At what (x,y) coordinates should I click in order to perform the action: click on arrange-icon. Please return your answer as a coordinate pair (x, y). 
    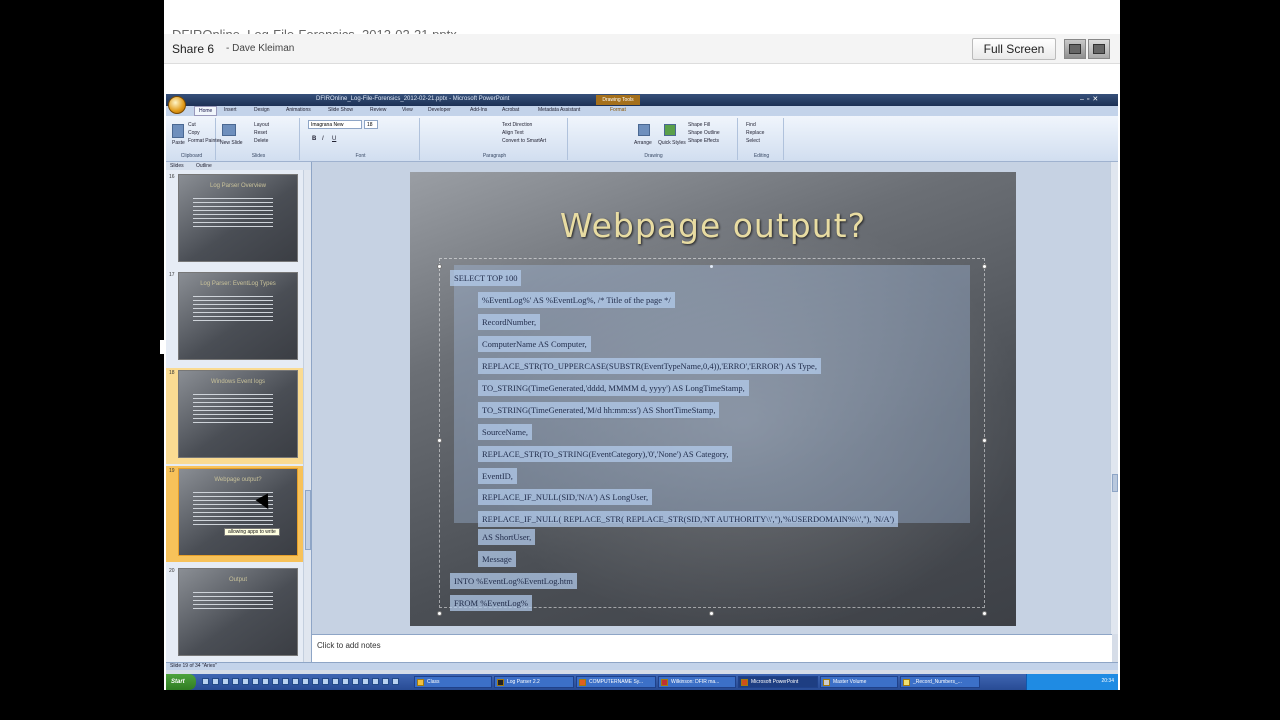
    Looking at the image, I should click on (644, 130).